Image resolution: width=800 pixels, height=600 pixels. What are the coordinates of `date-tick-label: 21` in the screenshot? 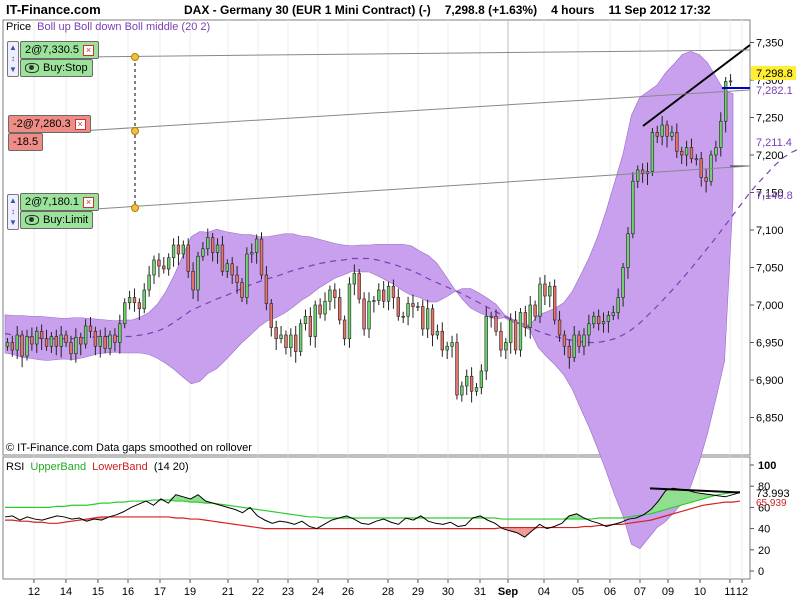 It's located at (228, 592).